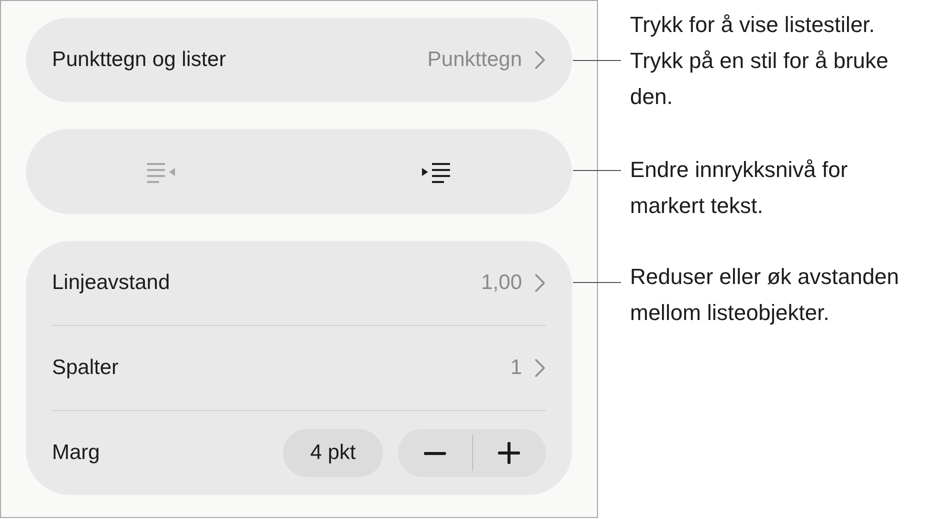 The height and width of the screenshot is (519, 926). I want to click on row-value: 1, so click(516, 368).